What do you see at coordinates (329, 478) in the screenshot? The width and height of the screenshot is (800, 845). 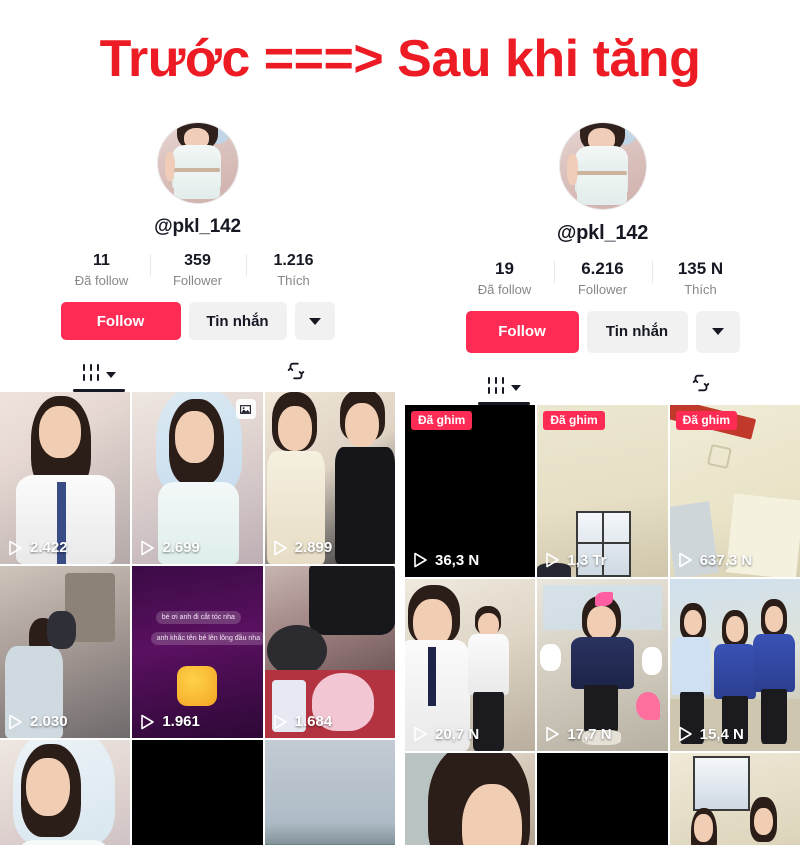 I see `video-cell: 2.899` at bounding box center [329, 478].